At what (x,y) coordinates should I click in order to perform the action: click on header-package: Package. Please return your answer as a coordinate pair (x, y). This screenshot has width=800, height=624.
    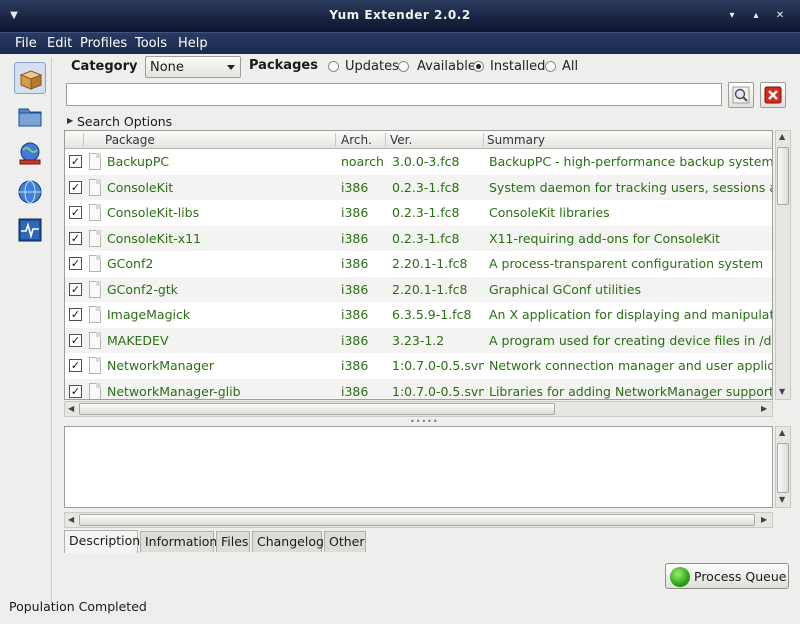
    Looking at the image, I should click on (130, 140).